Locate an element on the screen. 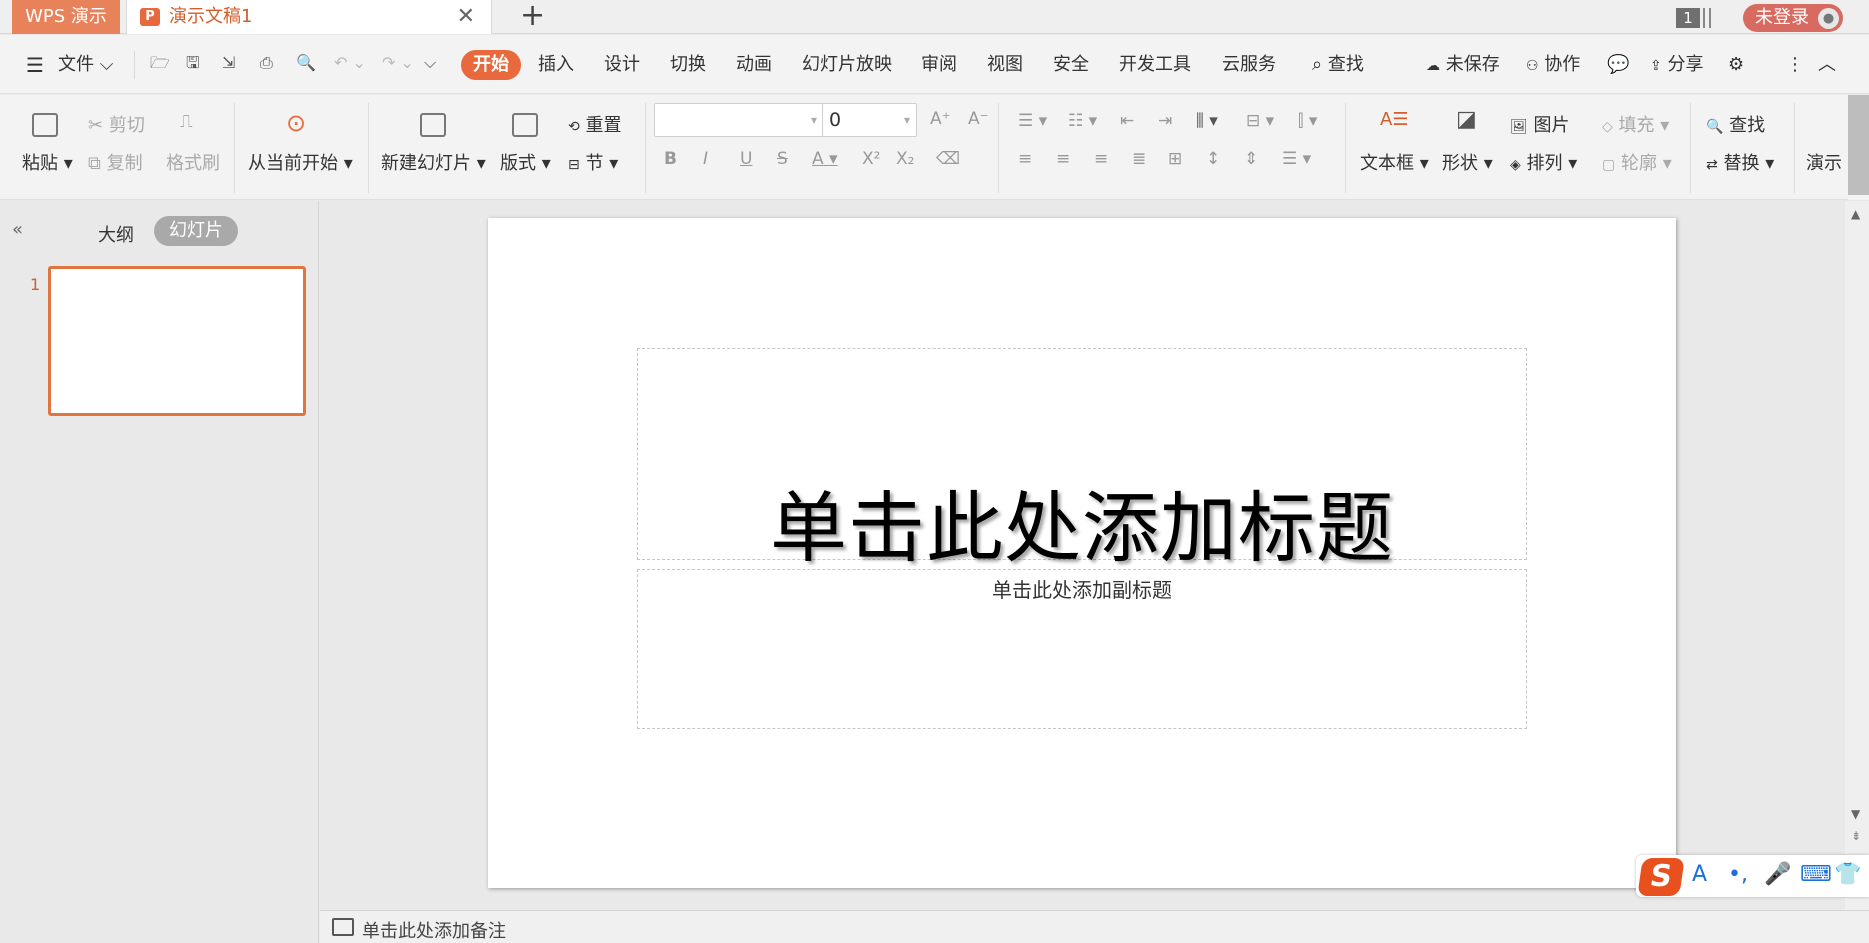 The height and width of the screenshot is (943, 1869). sogou-logo-icon: S is located at coordinates (1661, 877).